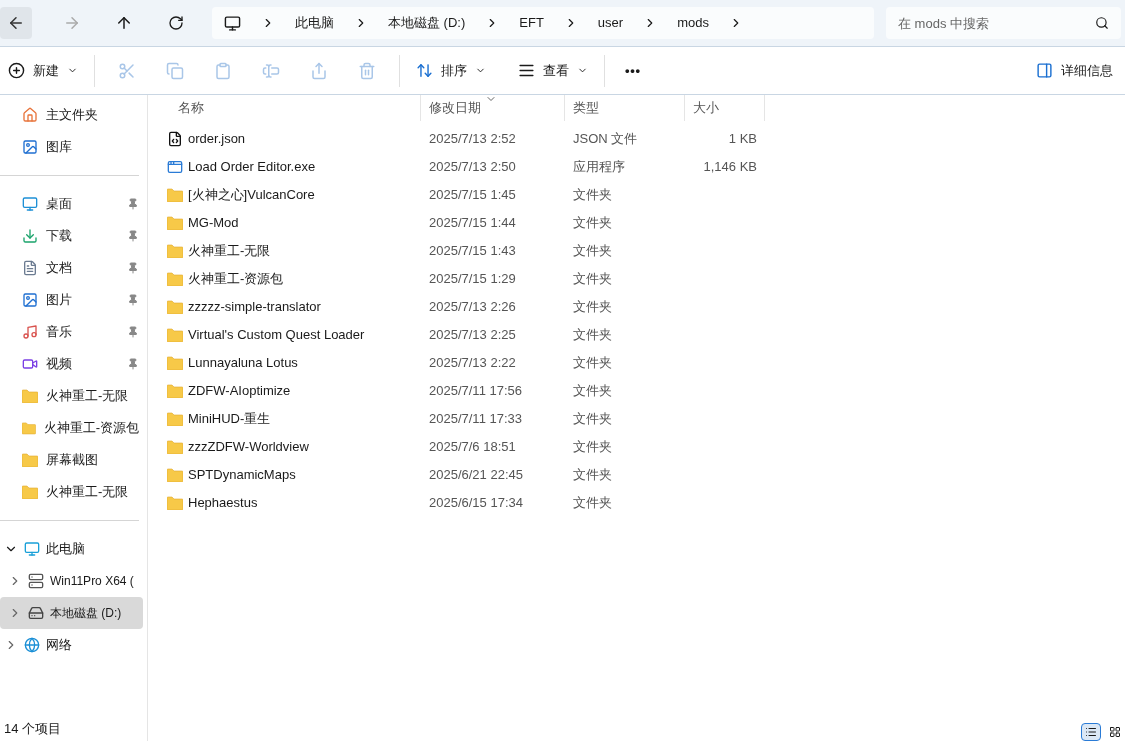 Image resolution: width=1125 pixels, height=741 pixels. What do you see at coordinates (30, 332) in the screenshot?
I see `music-icon` at bounding box center [30, 332].